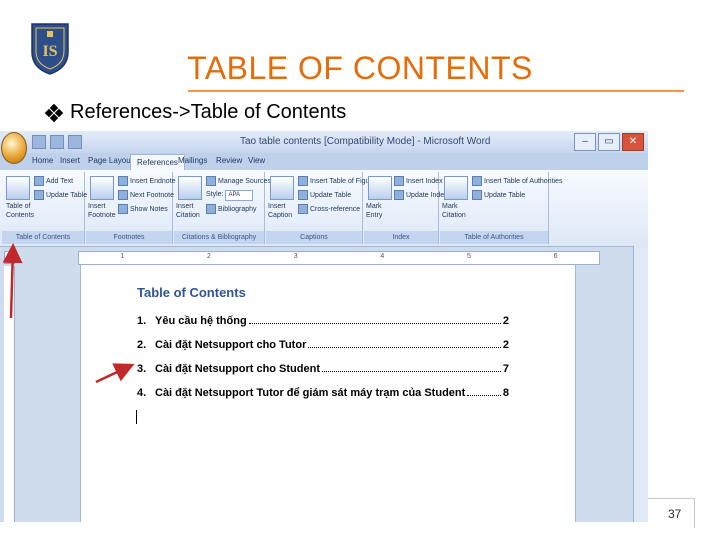 This screenshot has width=720, height=540. I want to click on cross-reference-icon, so click(303, 209).